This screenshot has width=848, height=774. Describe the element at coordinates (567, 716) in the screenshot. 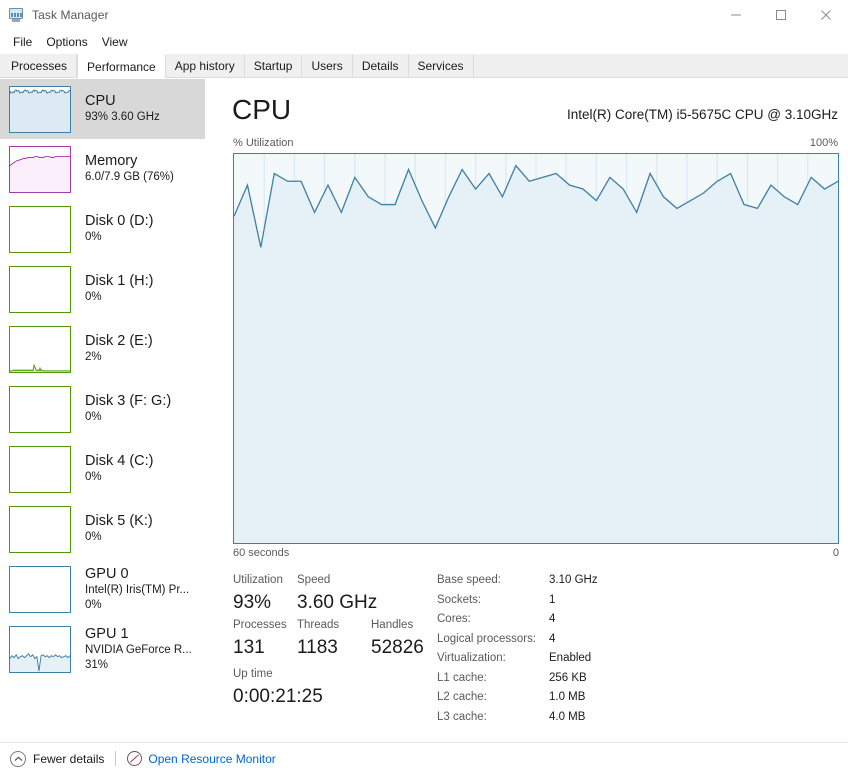

I see `detail-value: 4.0 MB` at that location.